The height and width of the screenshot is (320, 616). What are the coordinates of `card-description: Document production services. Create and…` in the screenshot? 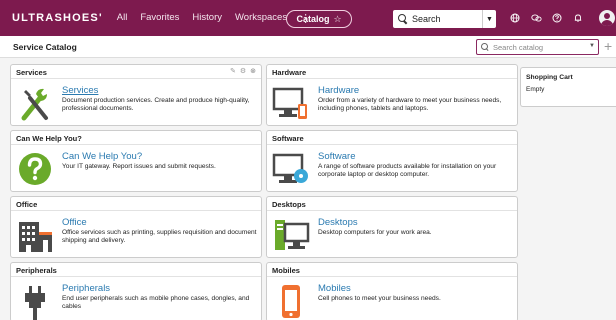 It's located at (156, 104).